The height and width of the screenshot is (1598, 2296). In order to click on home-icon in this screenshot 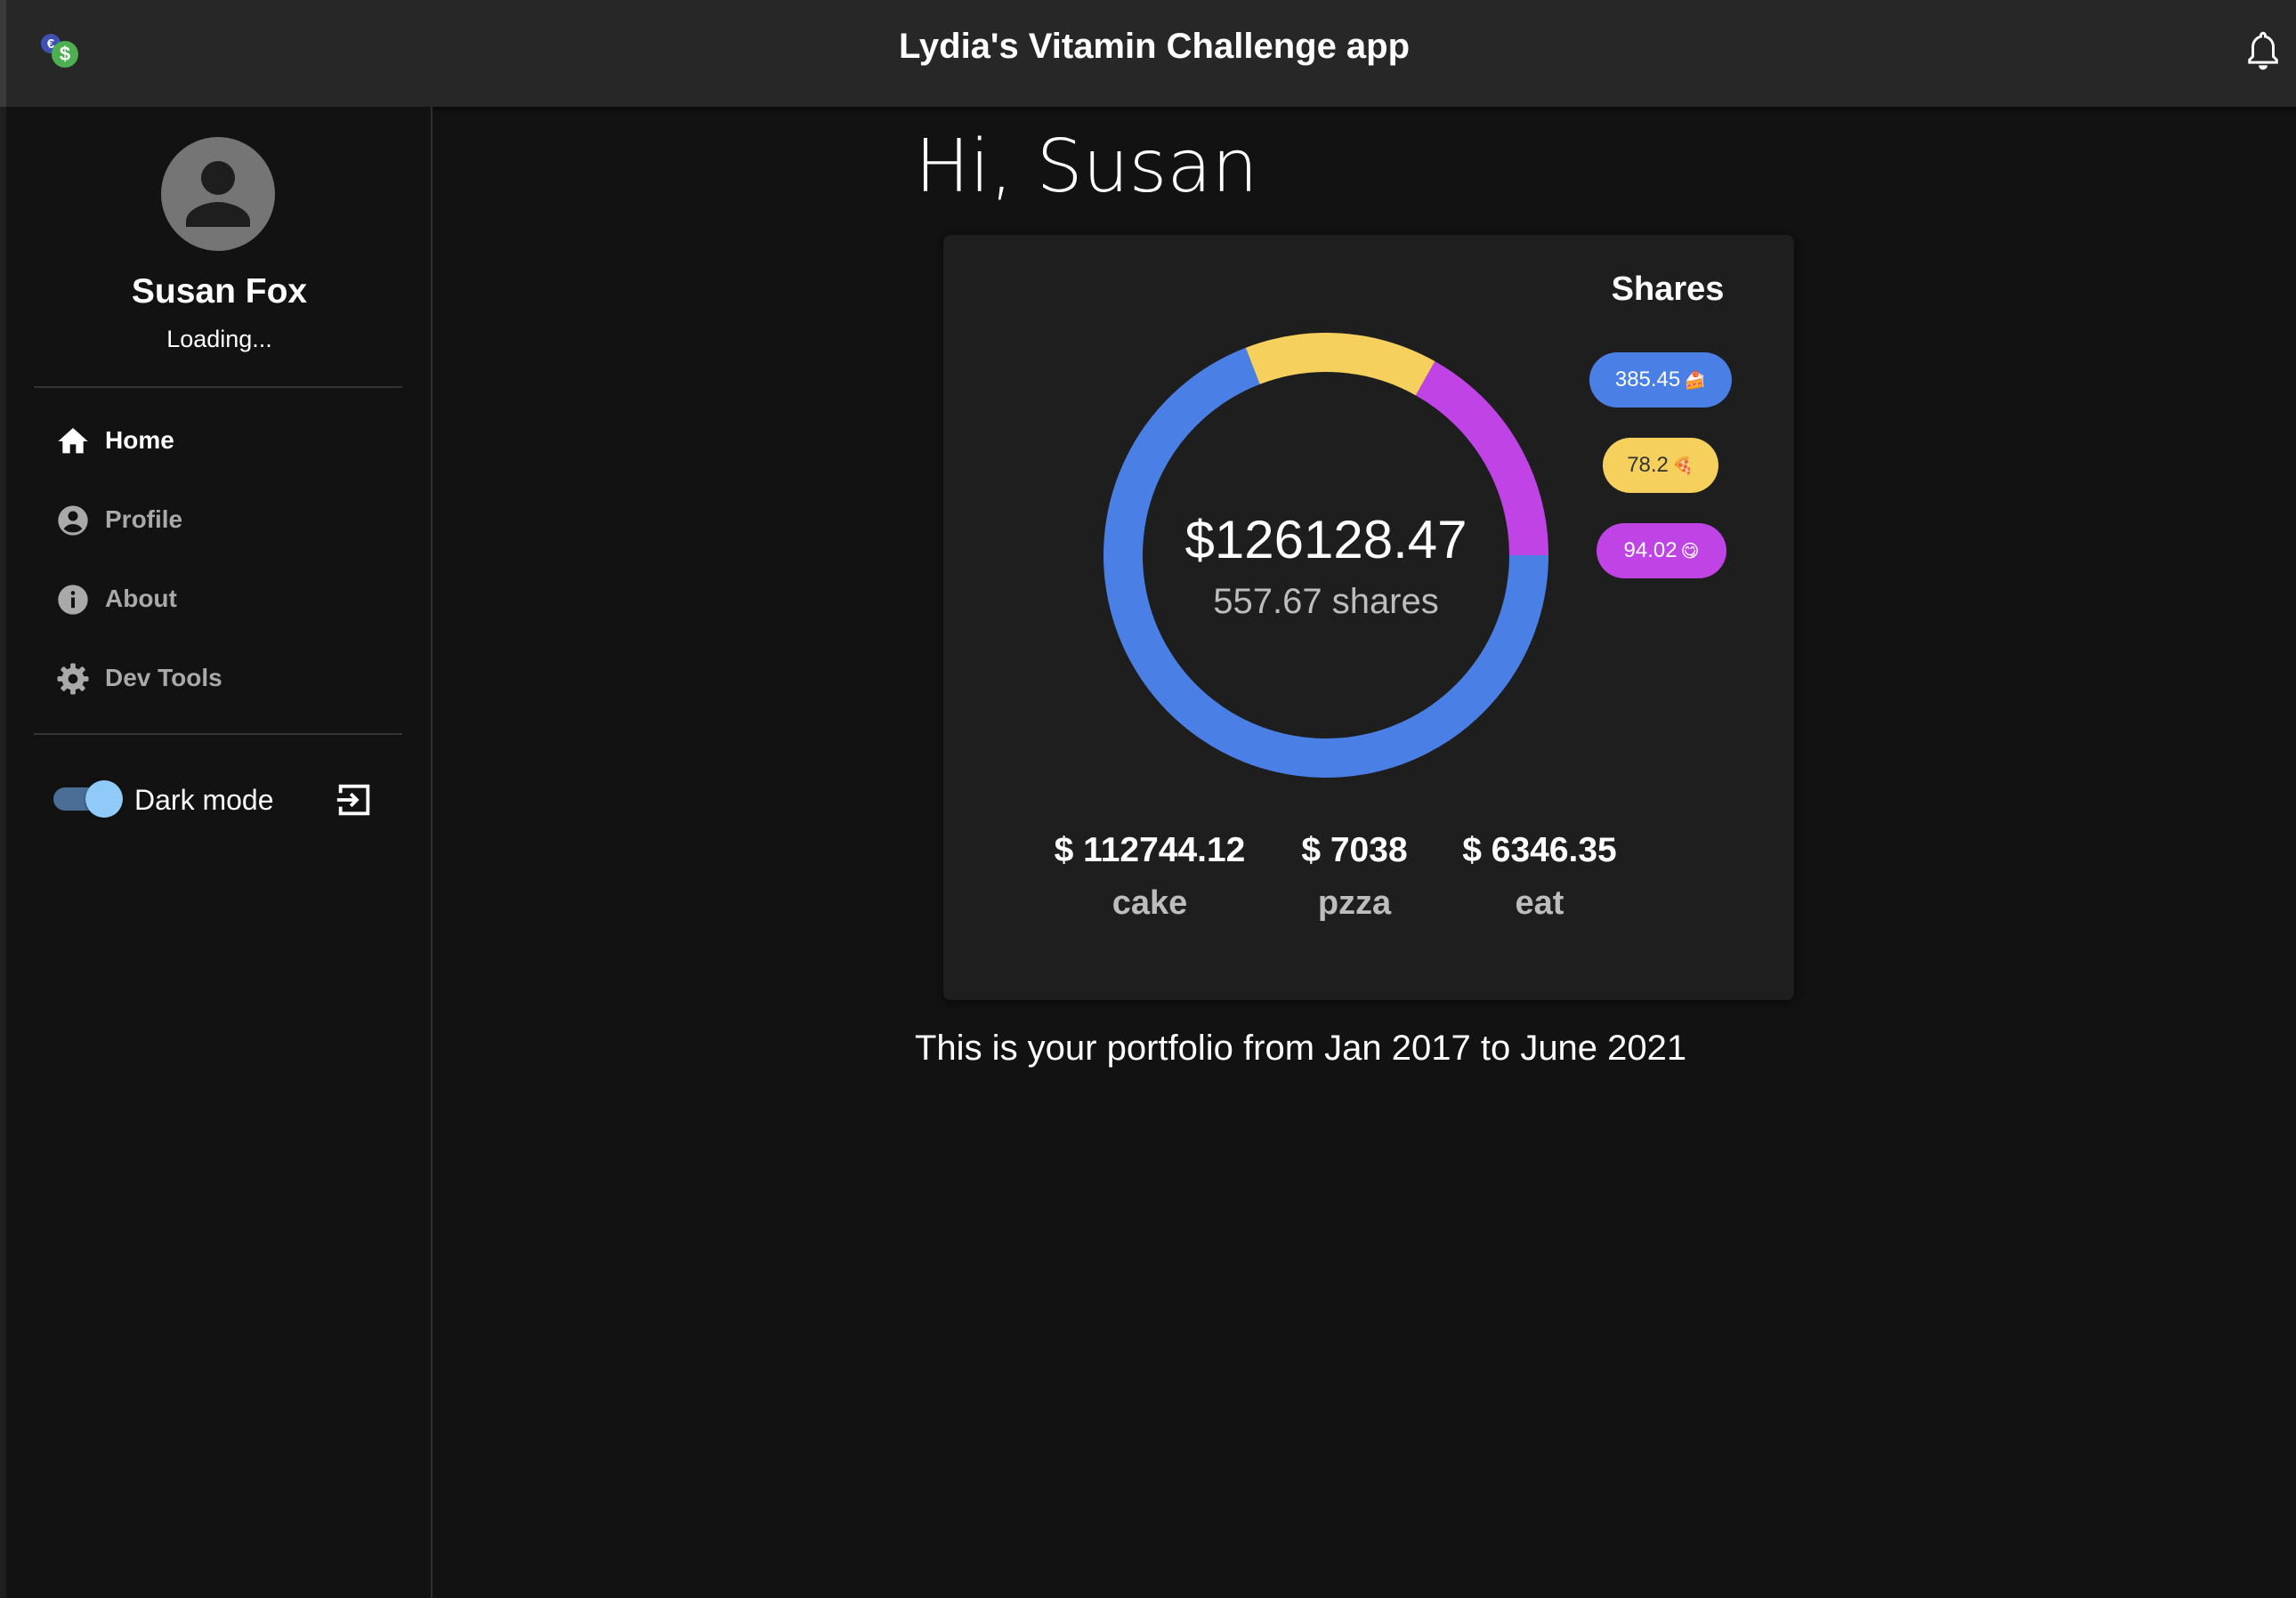, I will do `click(73, 441)`.